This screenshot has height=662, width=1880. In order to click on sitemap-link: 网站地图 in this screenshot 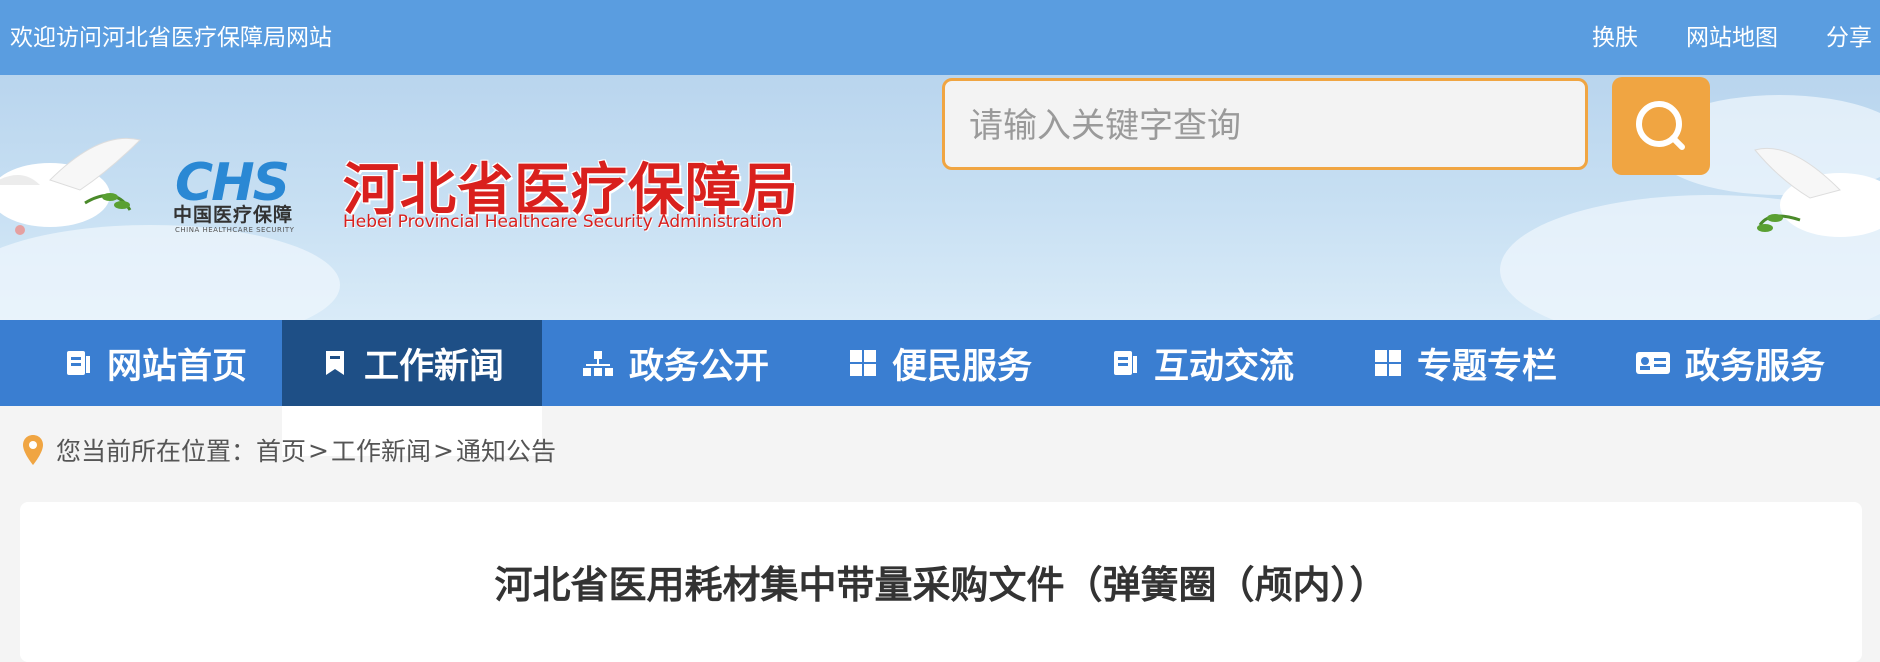, I will do `click(1732, 35)`.